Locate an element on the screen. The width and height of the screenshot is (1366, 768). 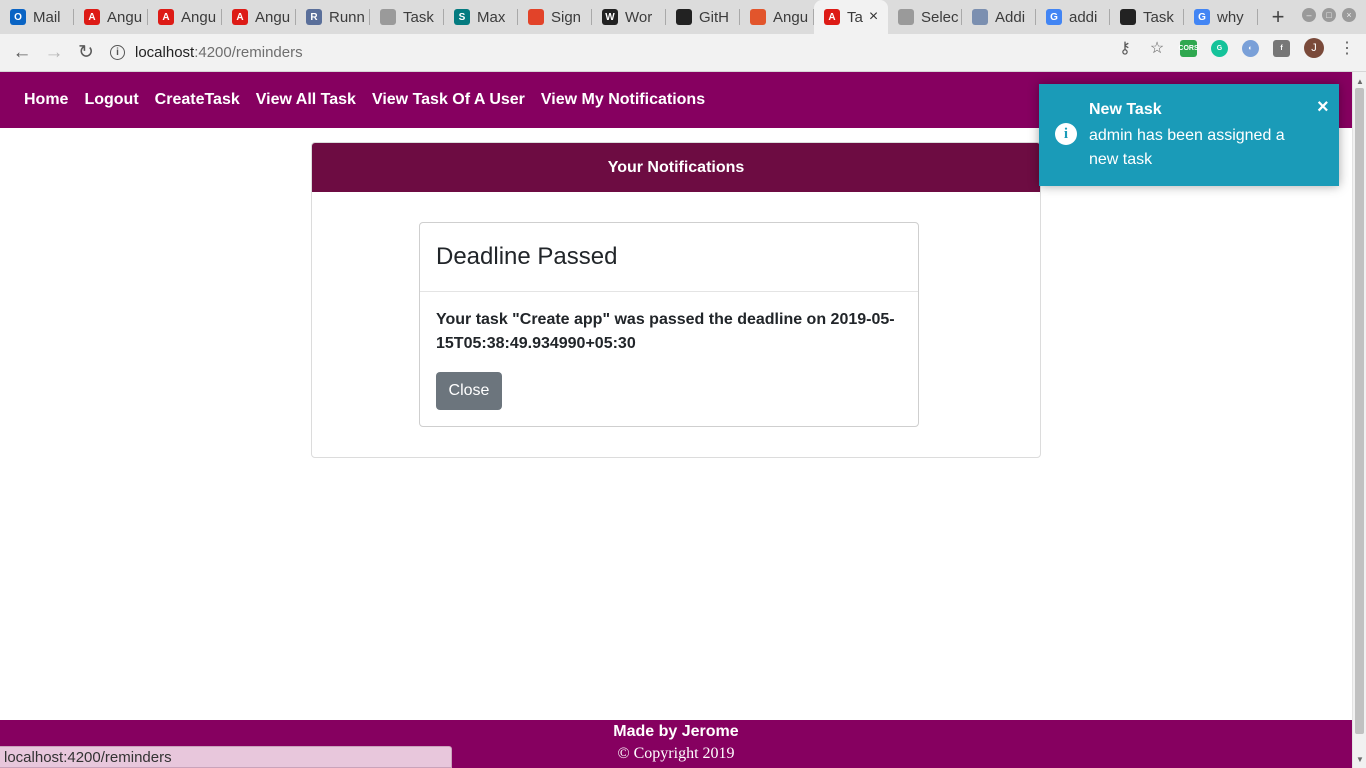
browser-tab: Selec is located at coordinates (925, 17).